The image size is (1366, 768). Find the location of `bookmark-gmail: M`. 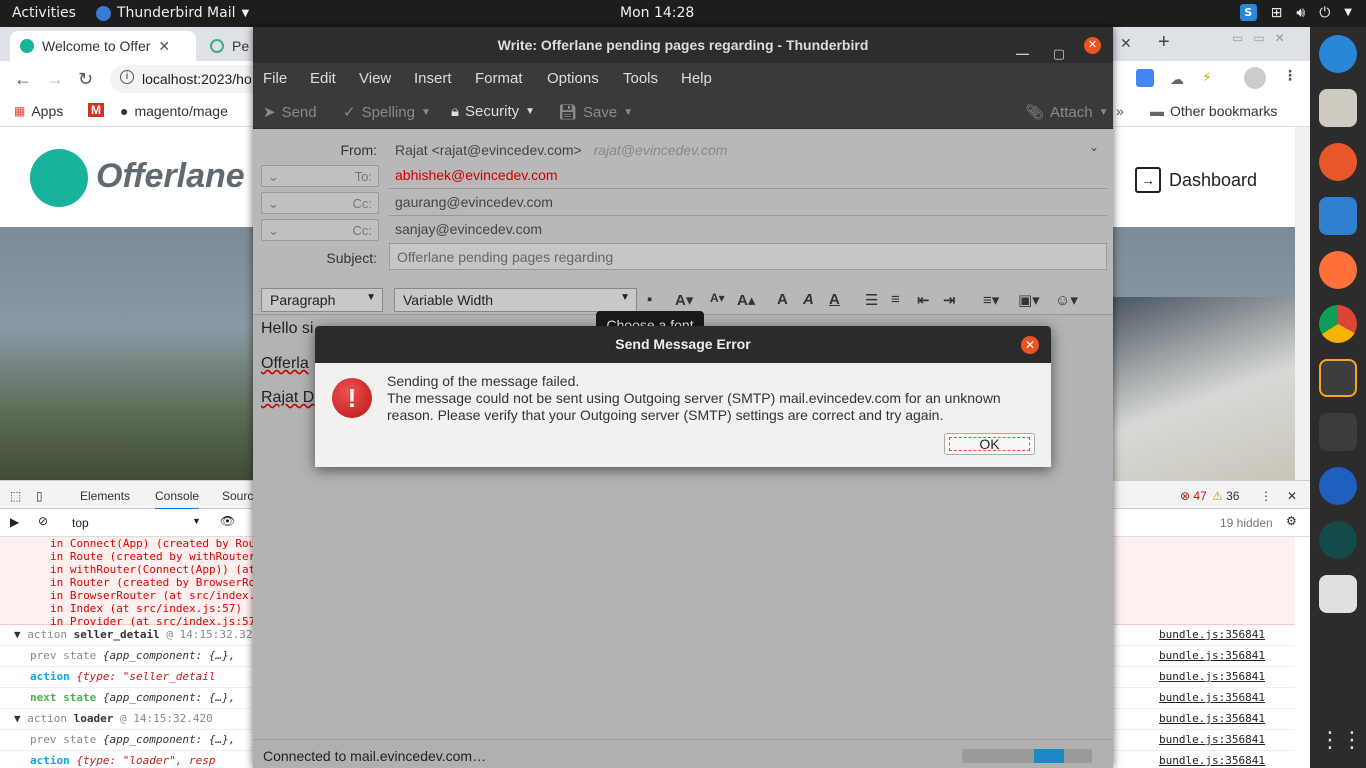

bookmark-gmail: M is located at coordinates (96, 110).